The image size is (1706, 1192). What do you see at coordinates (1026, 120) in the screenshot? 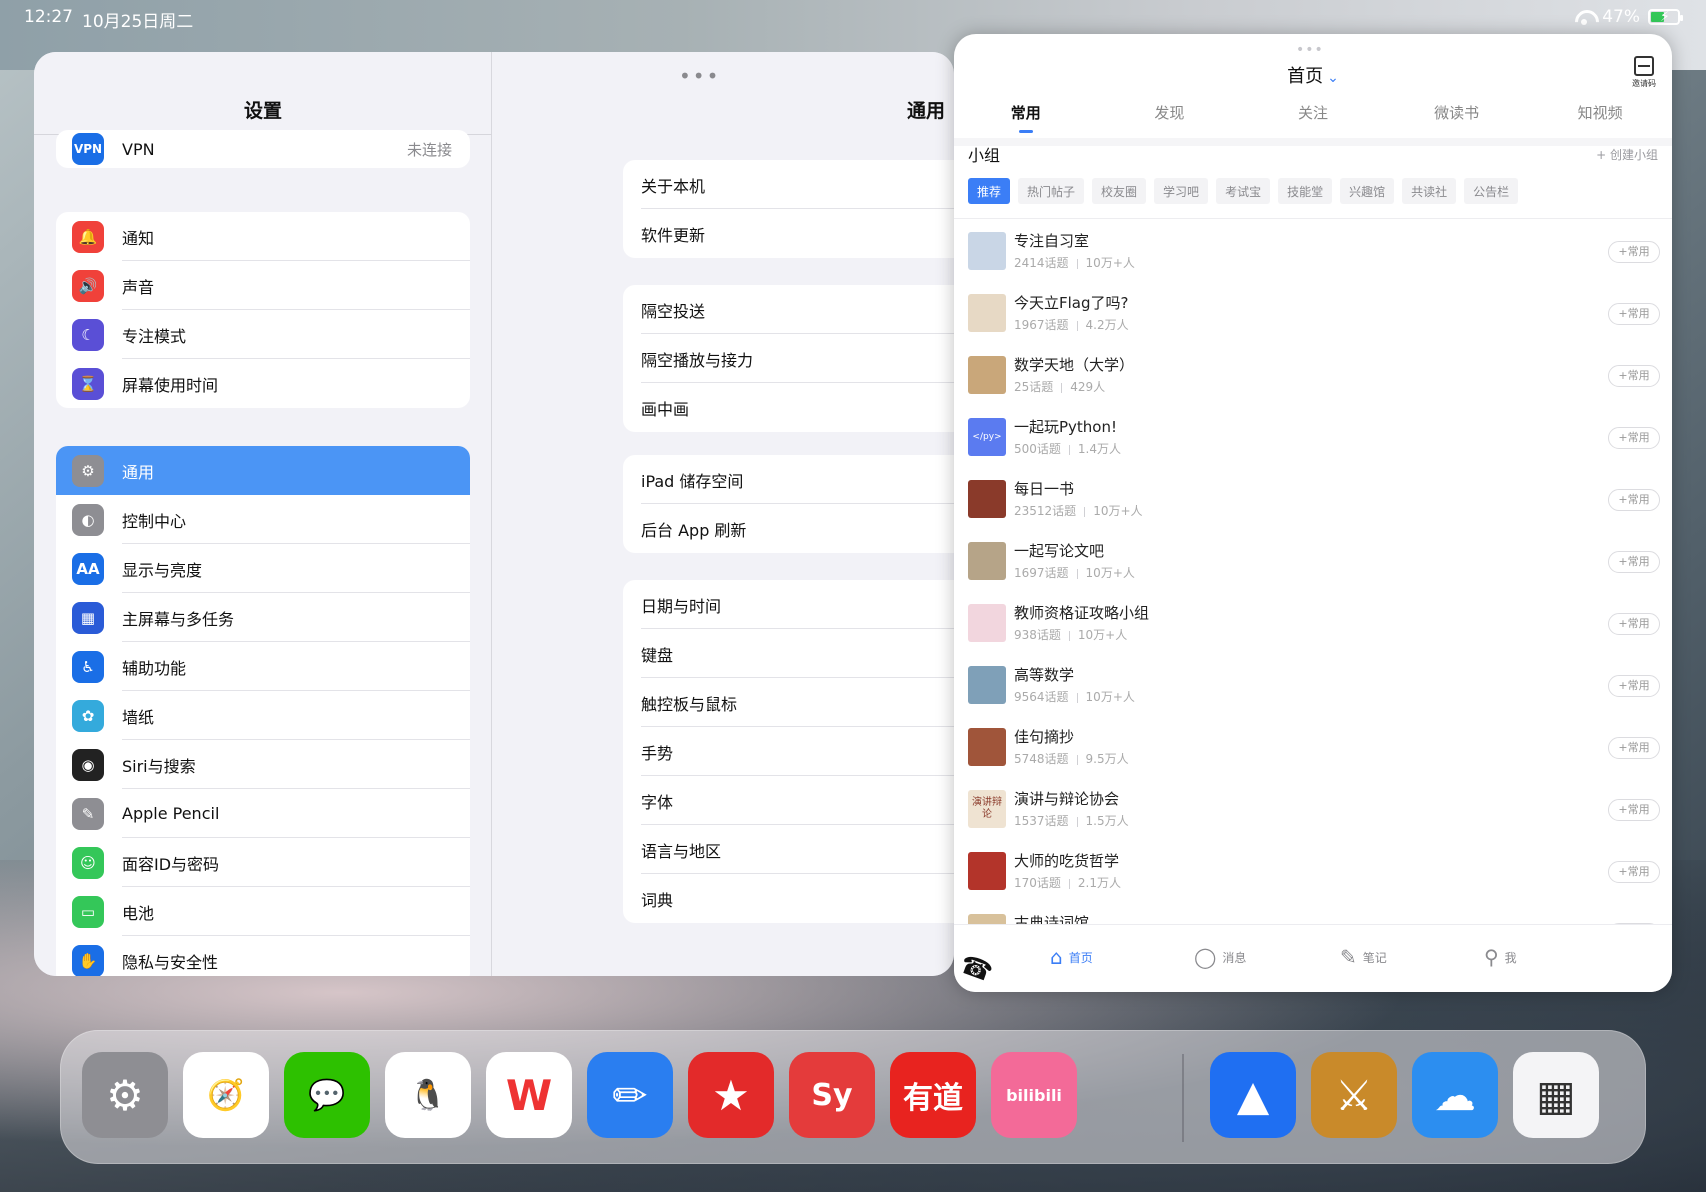
I see `tab-0: 常用` at bounding box center [1026, 120].